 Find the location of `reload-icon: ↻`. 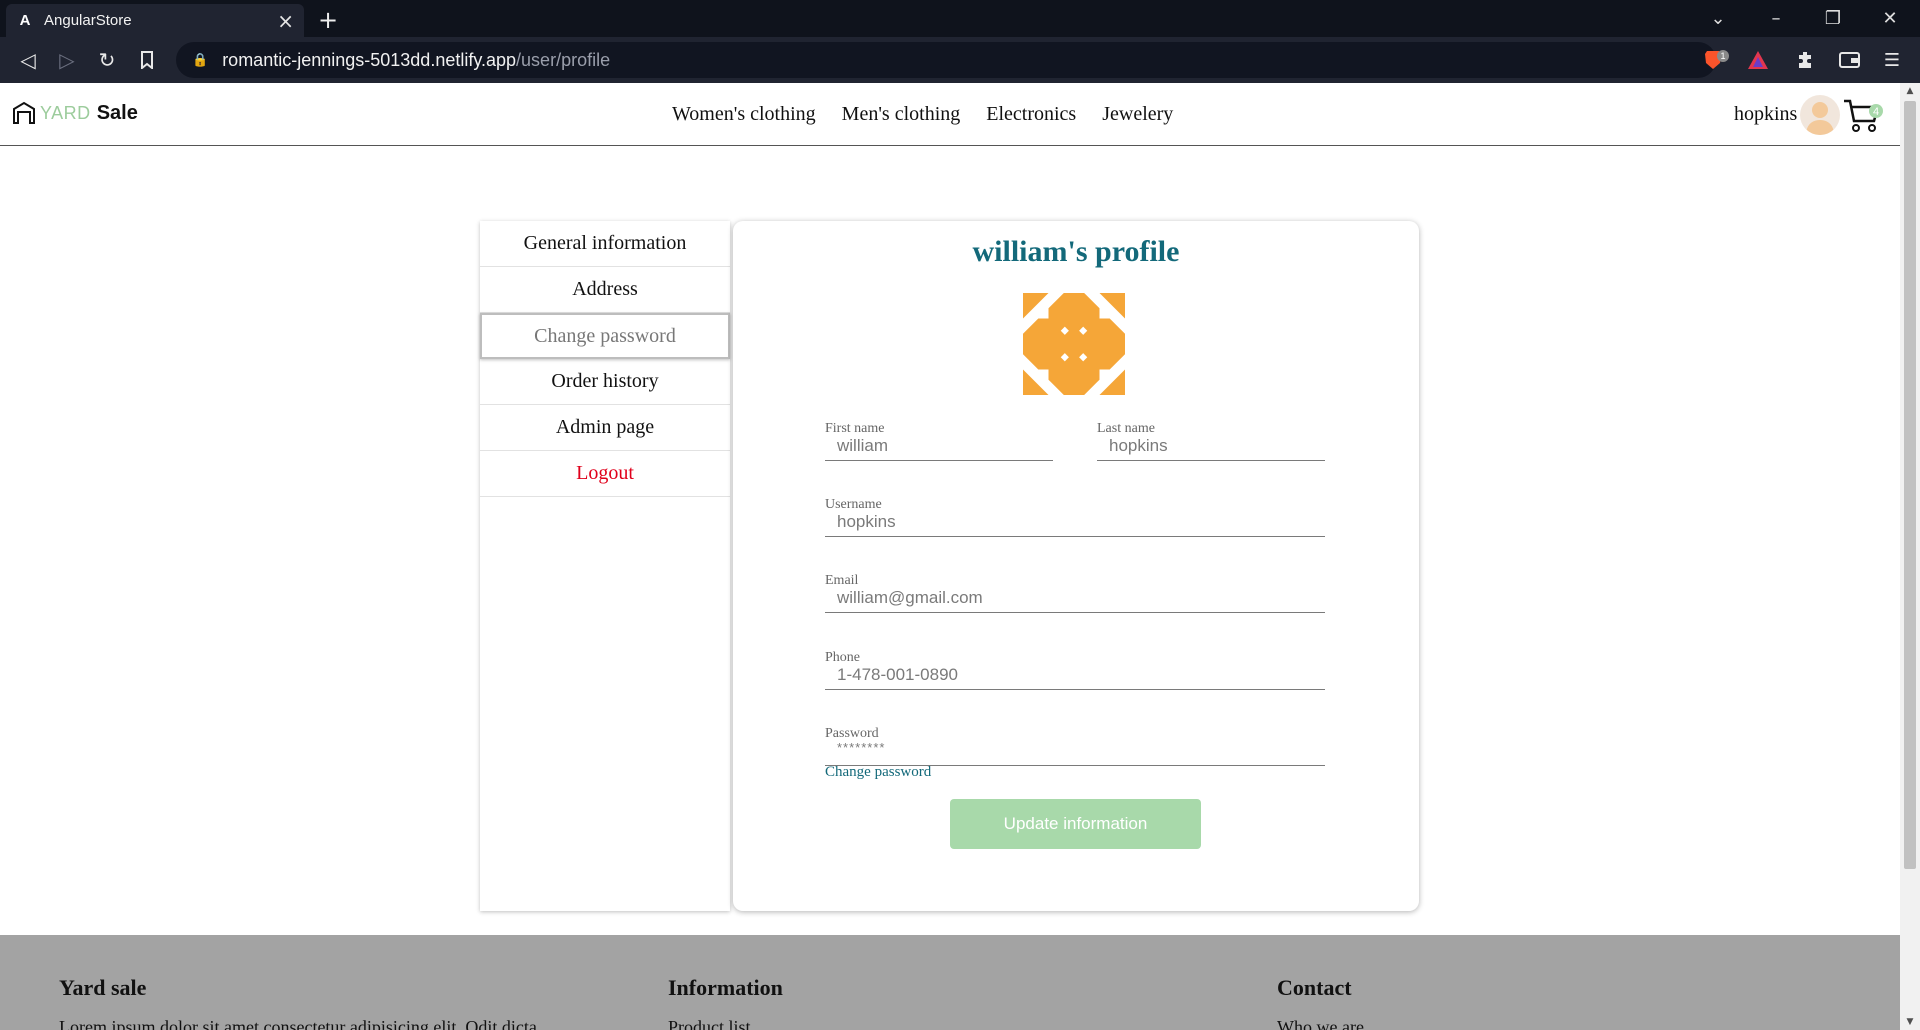

reload-icon: ↻ is located at coordinates (107, 60).